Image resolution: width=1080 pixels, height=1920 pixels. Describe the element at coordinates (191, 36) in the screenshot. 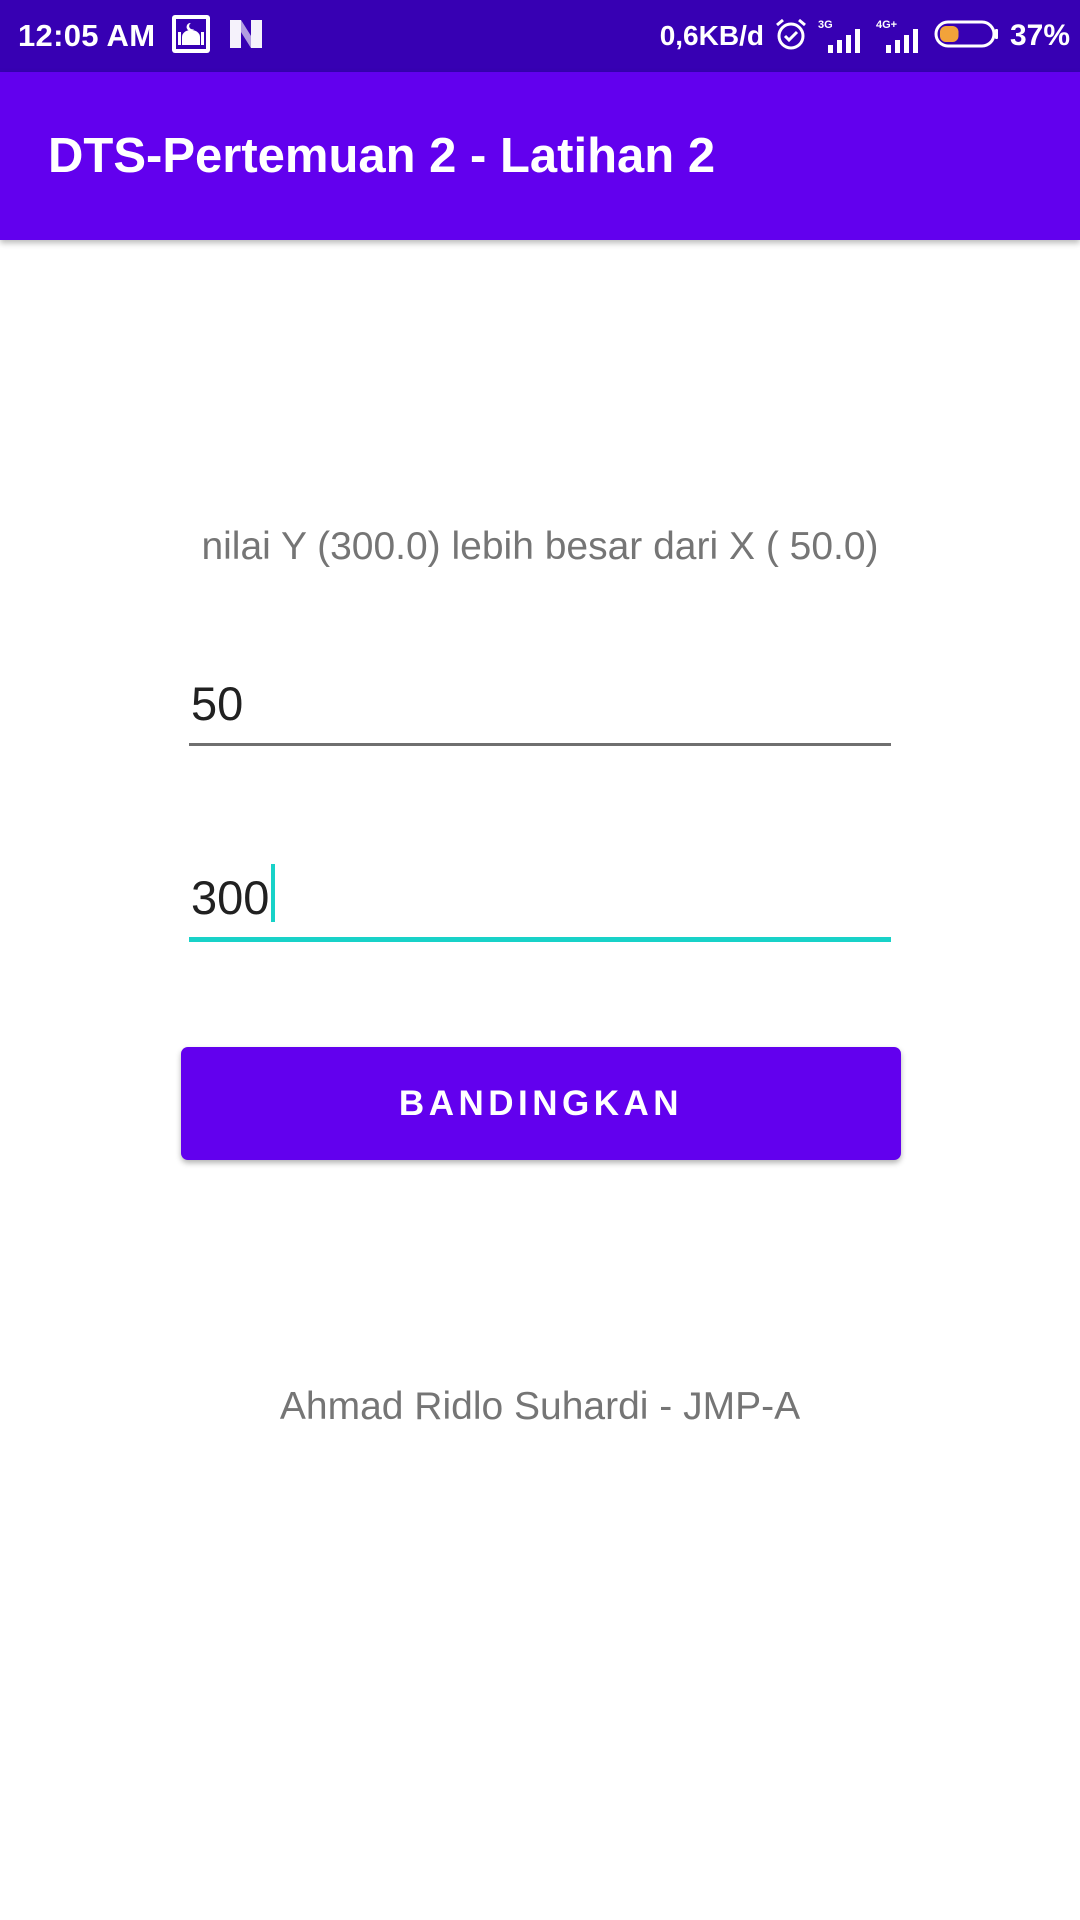

I see `mosque-app-icon` at that location.